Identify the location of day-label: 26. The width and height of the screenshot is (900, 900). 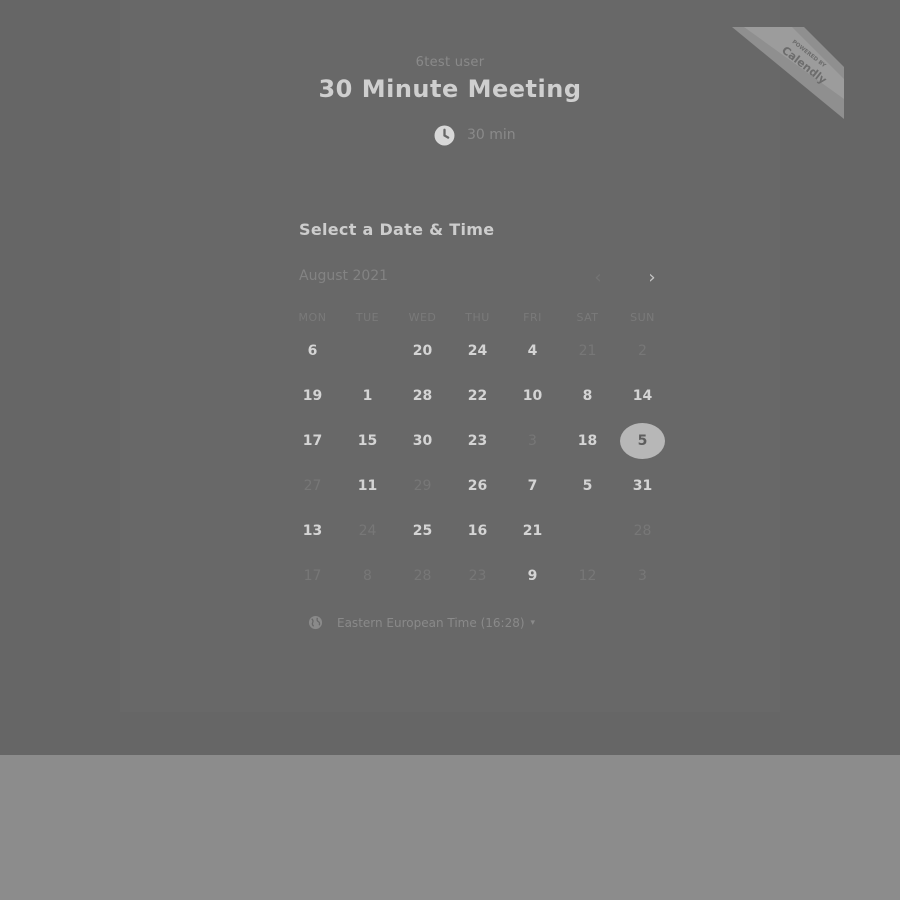
(477, 485).